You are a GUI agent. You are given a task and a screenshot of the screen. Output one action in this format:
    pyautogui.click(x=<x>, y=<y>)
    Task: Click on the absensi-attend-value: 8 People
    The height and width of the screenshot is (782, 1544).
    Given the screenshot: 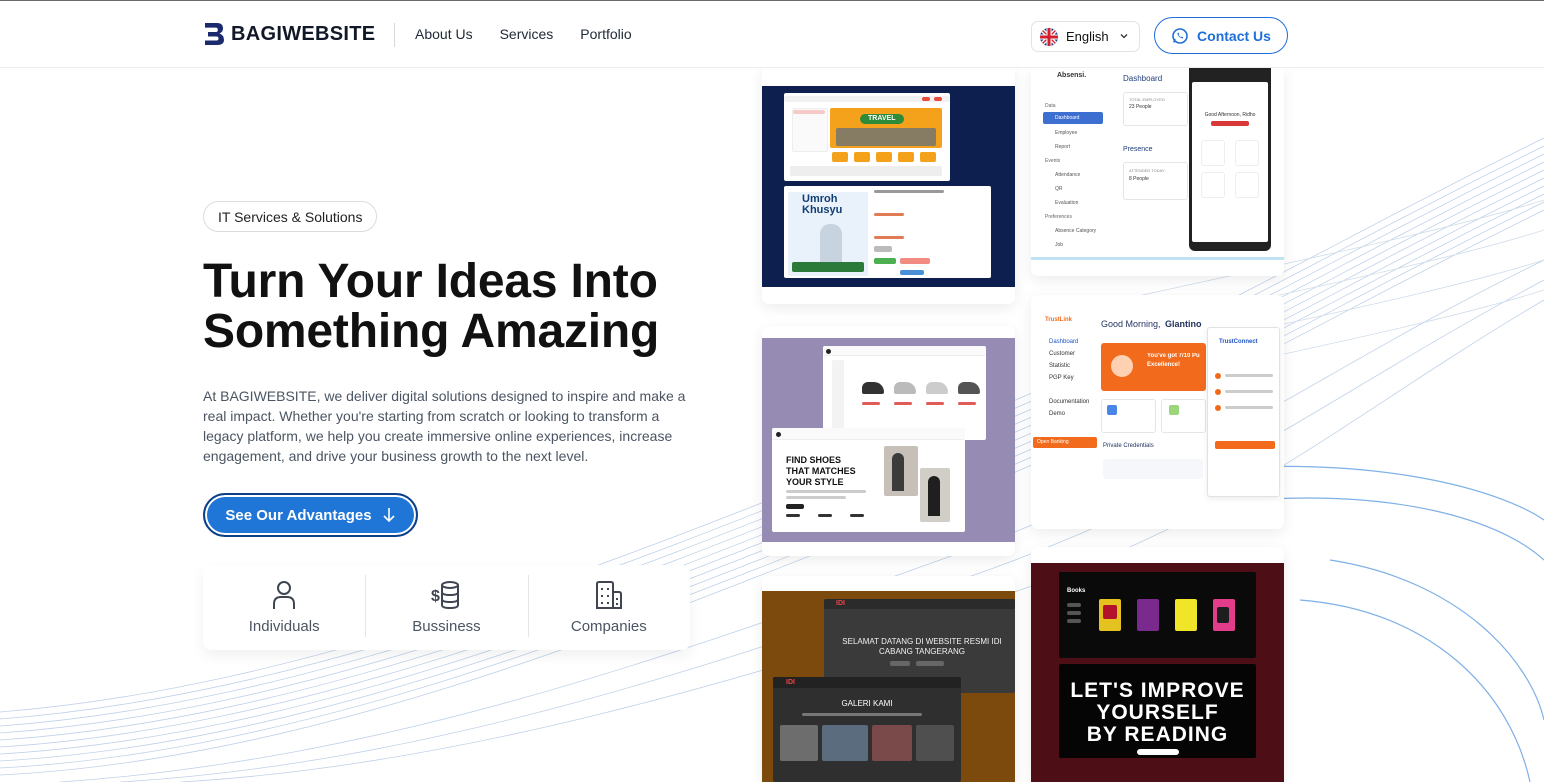 What is the action you would take?
    pyautogui.click(x=1139, y=179)
    